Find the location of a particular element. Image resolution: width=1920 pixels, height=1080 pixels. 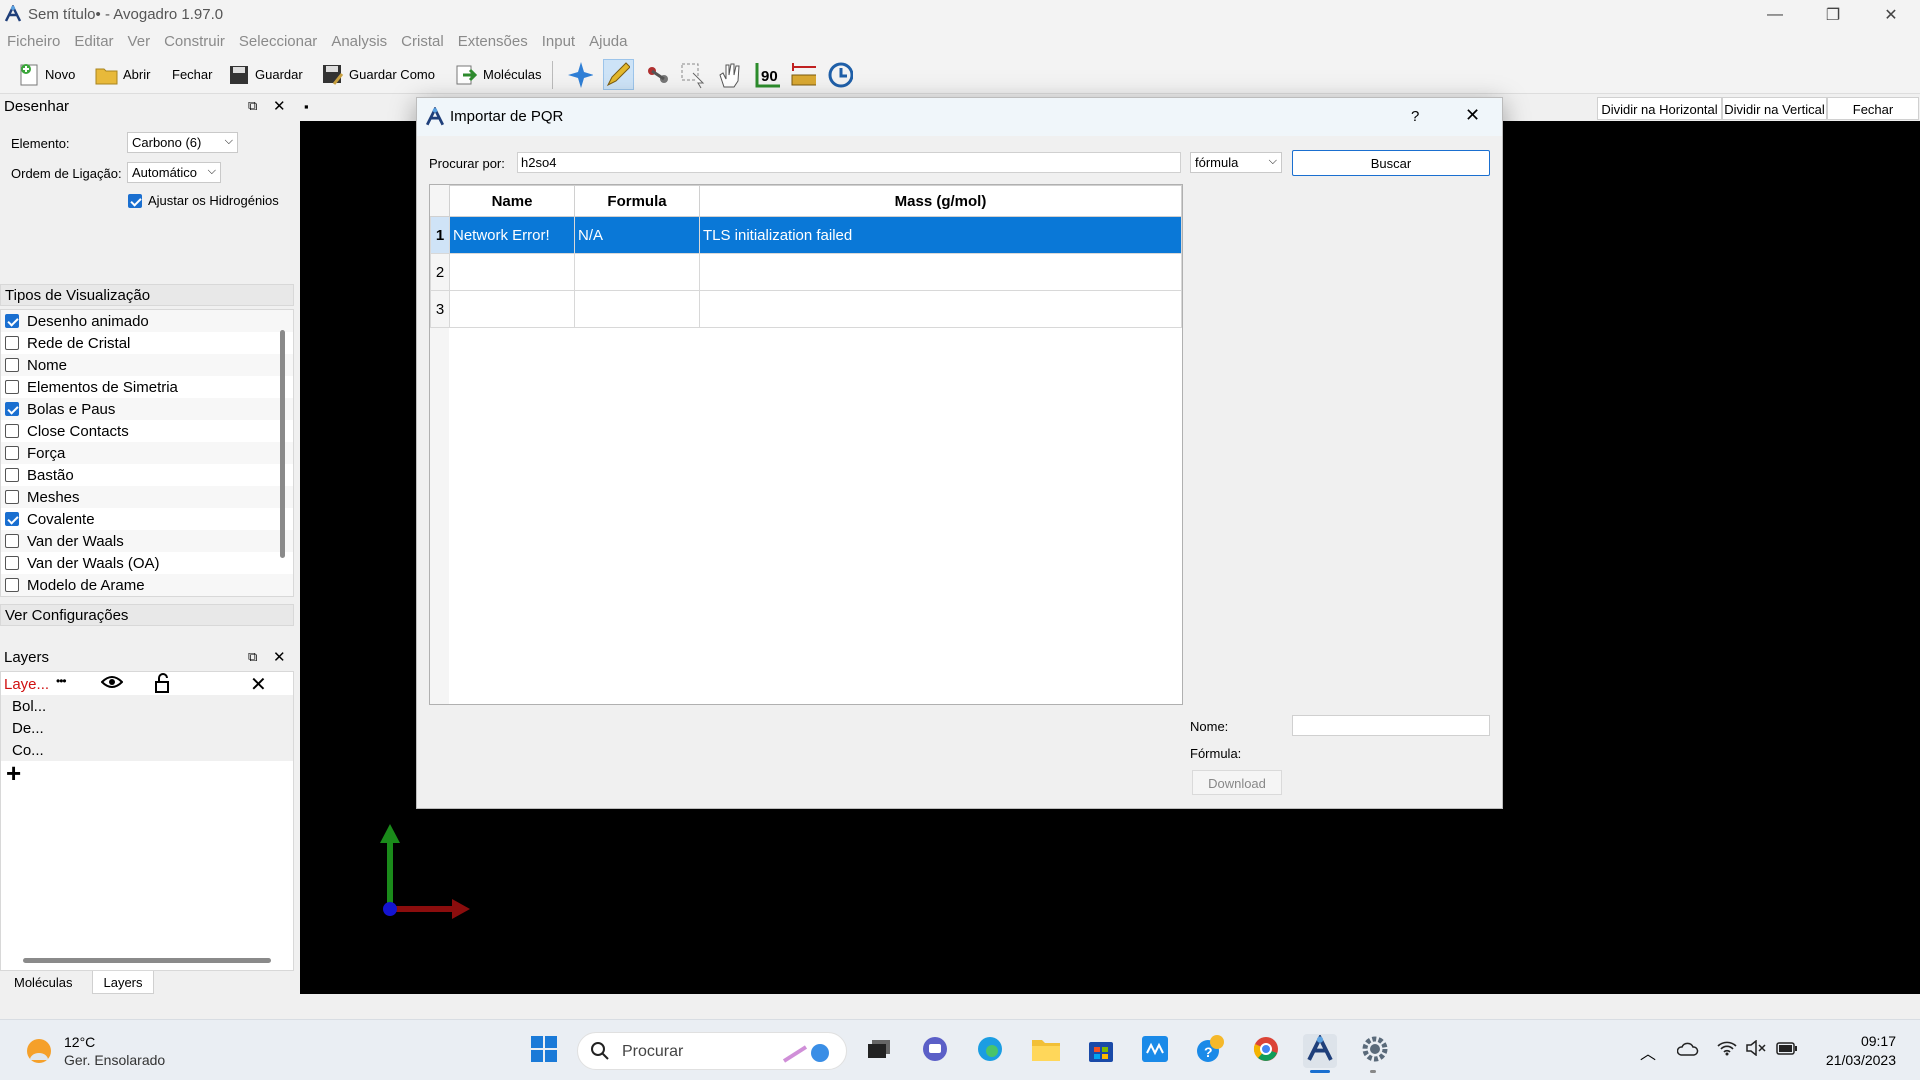

clock-time: 09:17 is located at coordinates (1872, 1041).